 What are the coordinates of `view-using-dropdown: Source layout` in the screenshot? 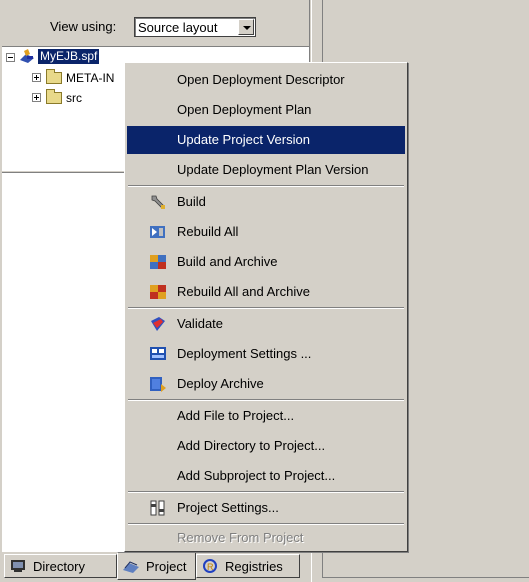 It's located at (195, 27).